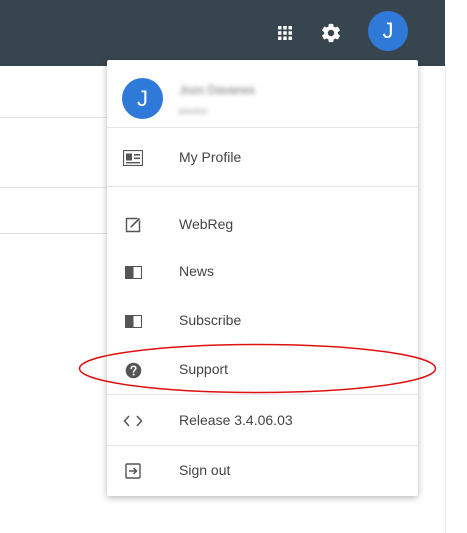  Describe the element at coordinates (210, 320) in the screenshot. I see `menu-item-label: Subscribe` at that location.